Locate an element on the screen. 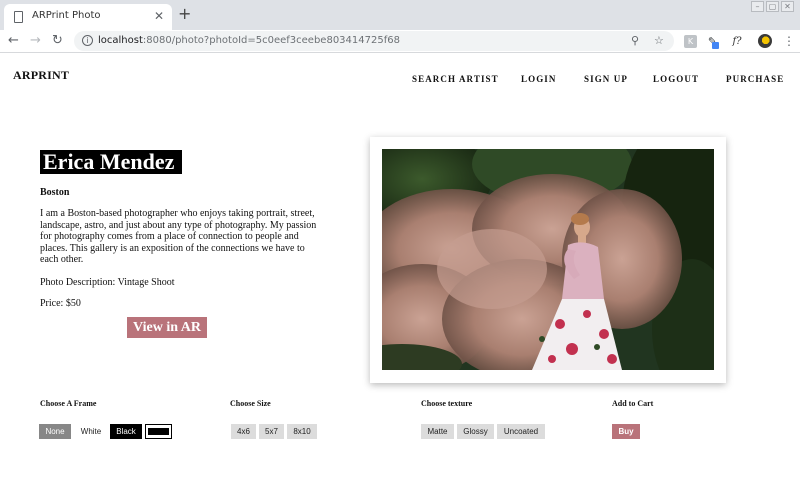 This screenshot has height=493, width=800. formula-extension-icon: f? is located at coordinates (737, 41).